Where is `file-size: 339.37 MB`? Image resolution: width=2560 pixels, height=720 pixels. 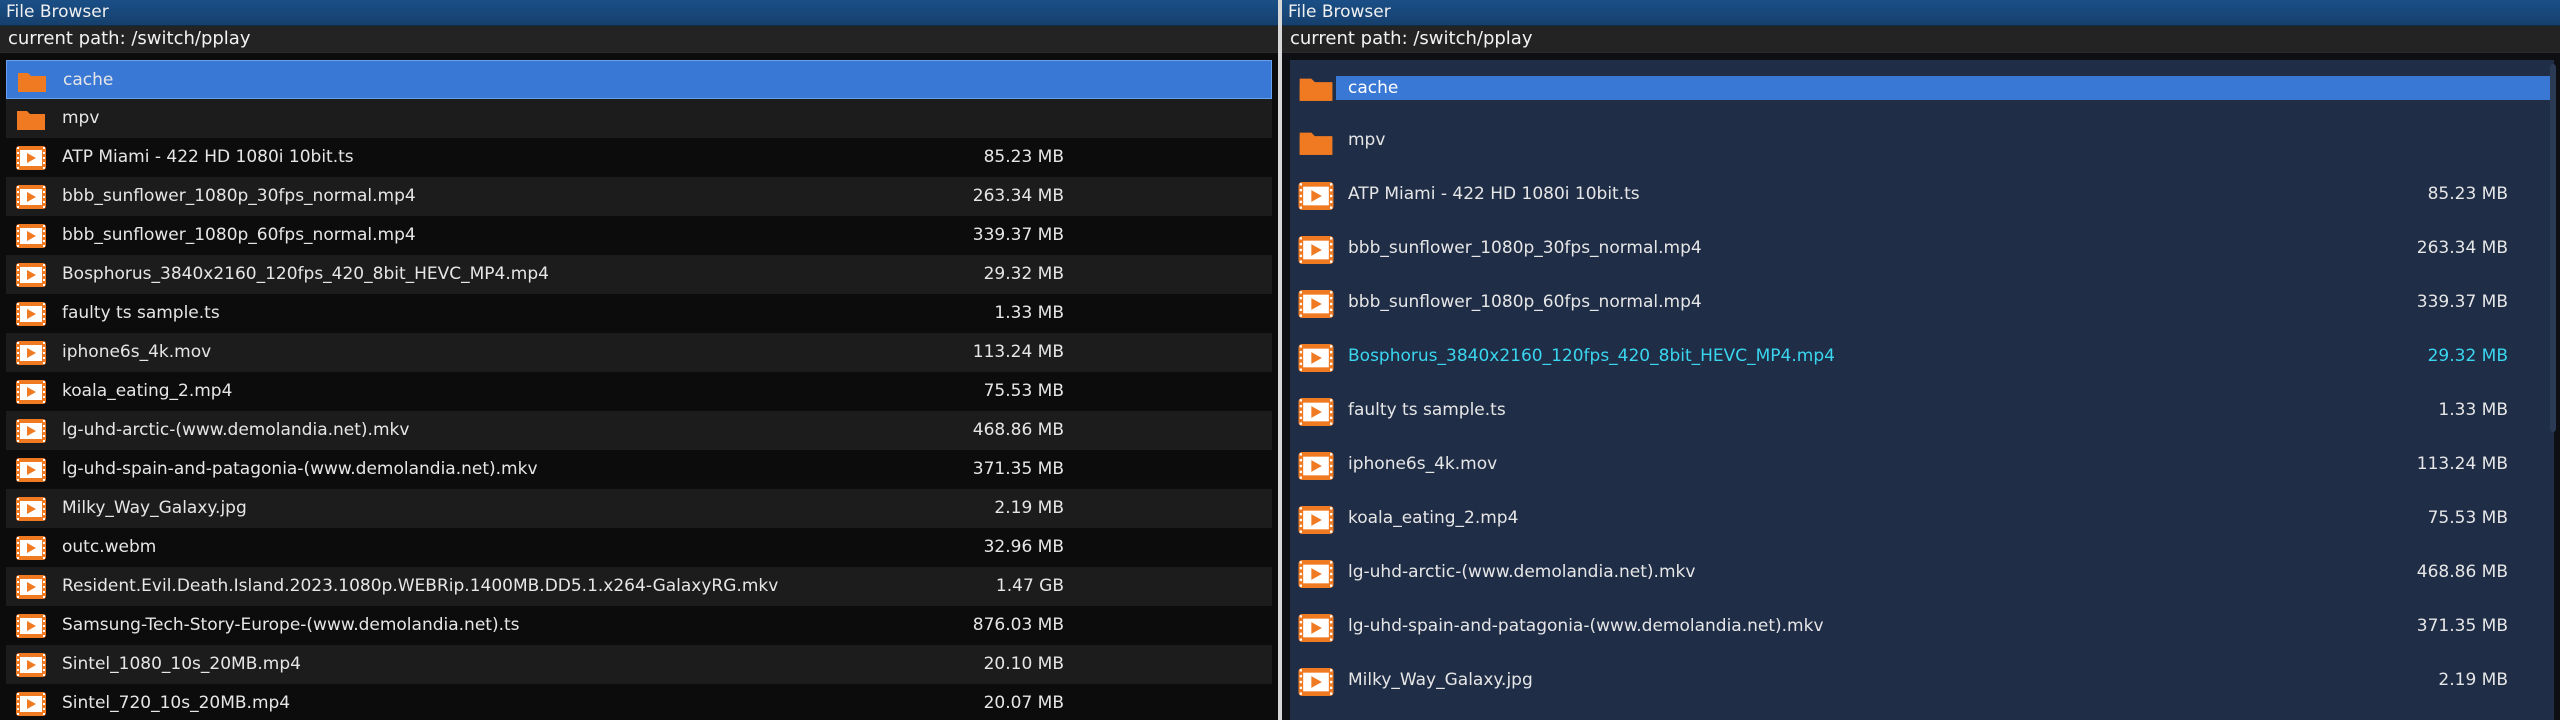 file-size: 339.37 MB is located at coordinates (1018, 235).